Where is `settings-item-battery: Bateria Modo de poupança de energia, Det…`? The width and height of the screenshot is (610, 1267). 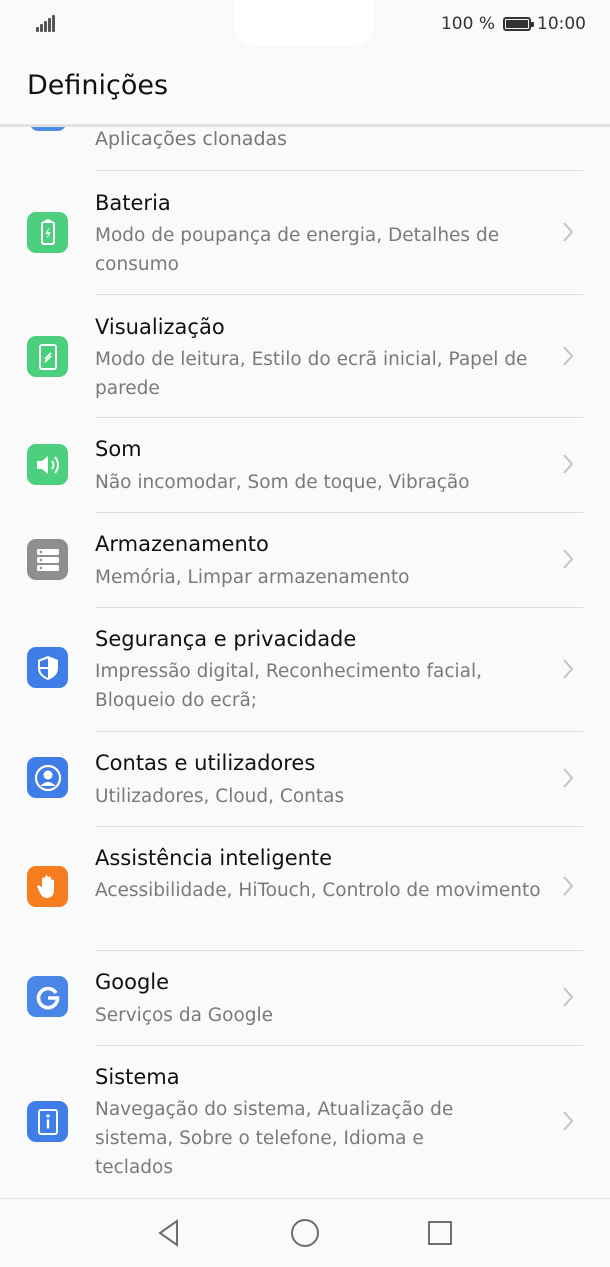 settings-item-battery: Bateria Modo de poupança de energia, Det… is located at coordinates (305, 232).